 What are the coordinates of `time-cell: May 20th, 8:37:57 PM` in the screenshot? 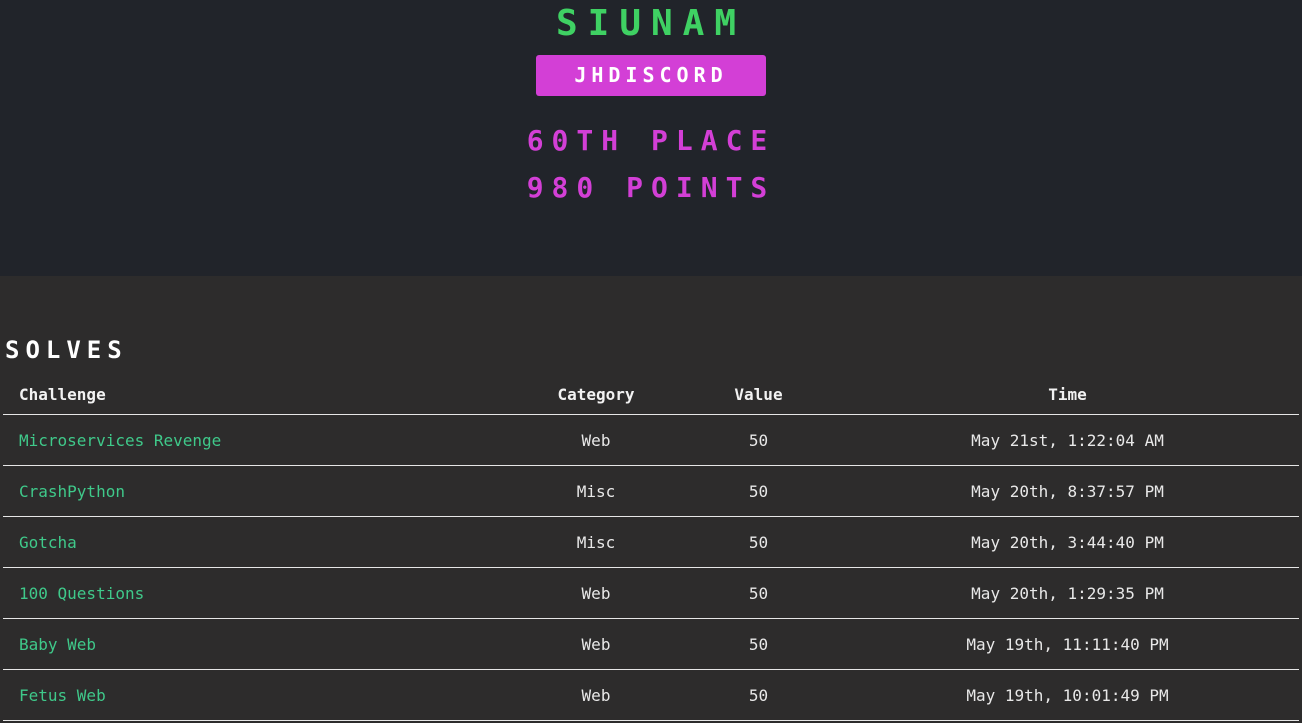 It's located at (1067, 491).